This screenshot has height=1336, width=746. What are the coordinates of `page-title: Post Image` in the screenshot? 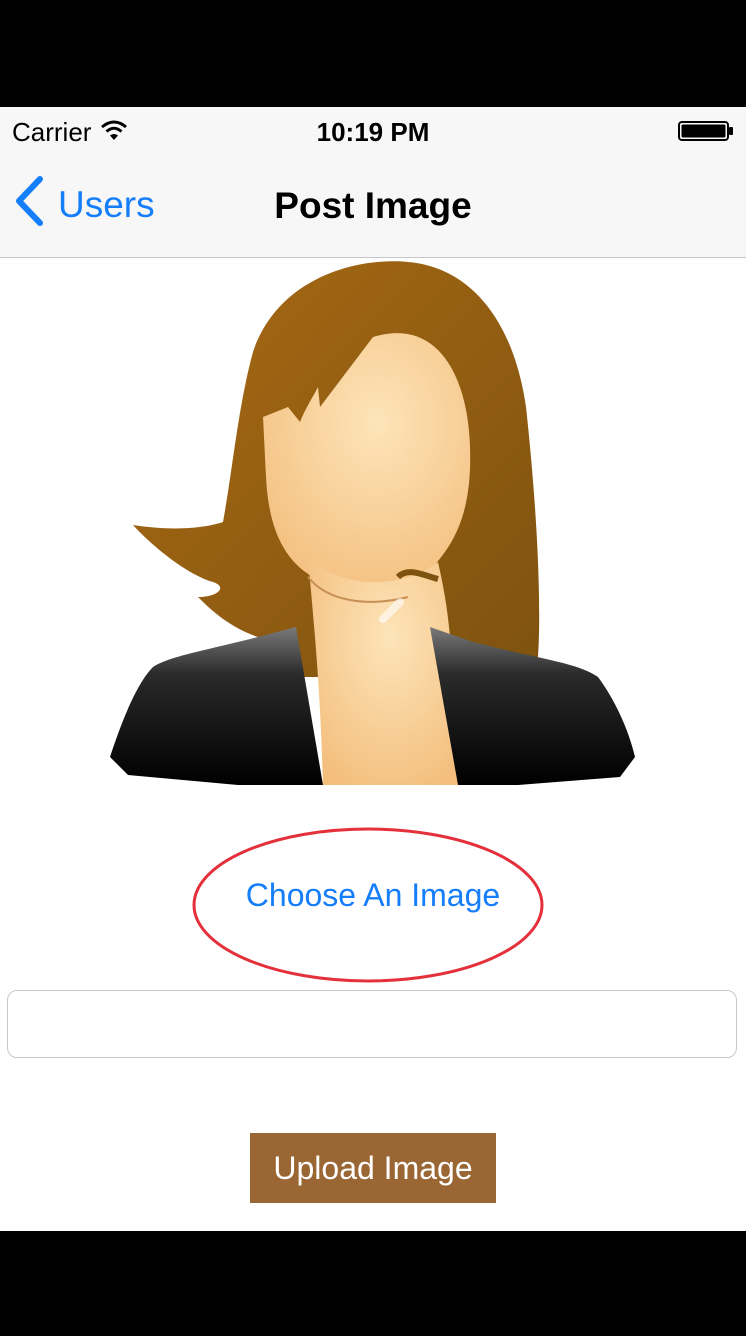 It's located at (373, 205).